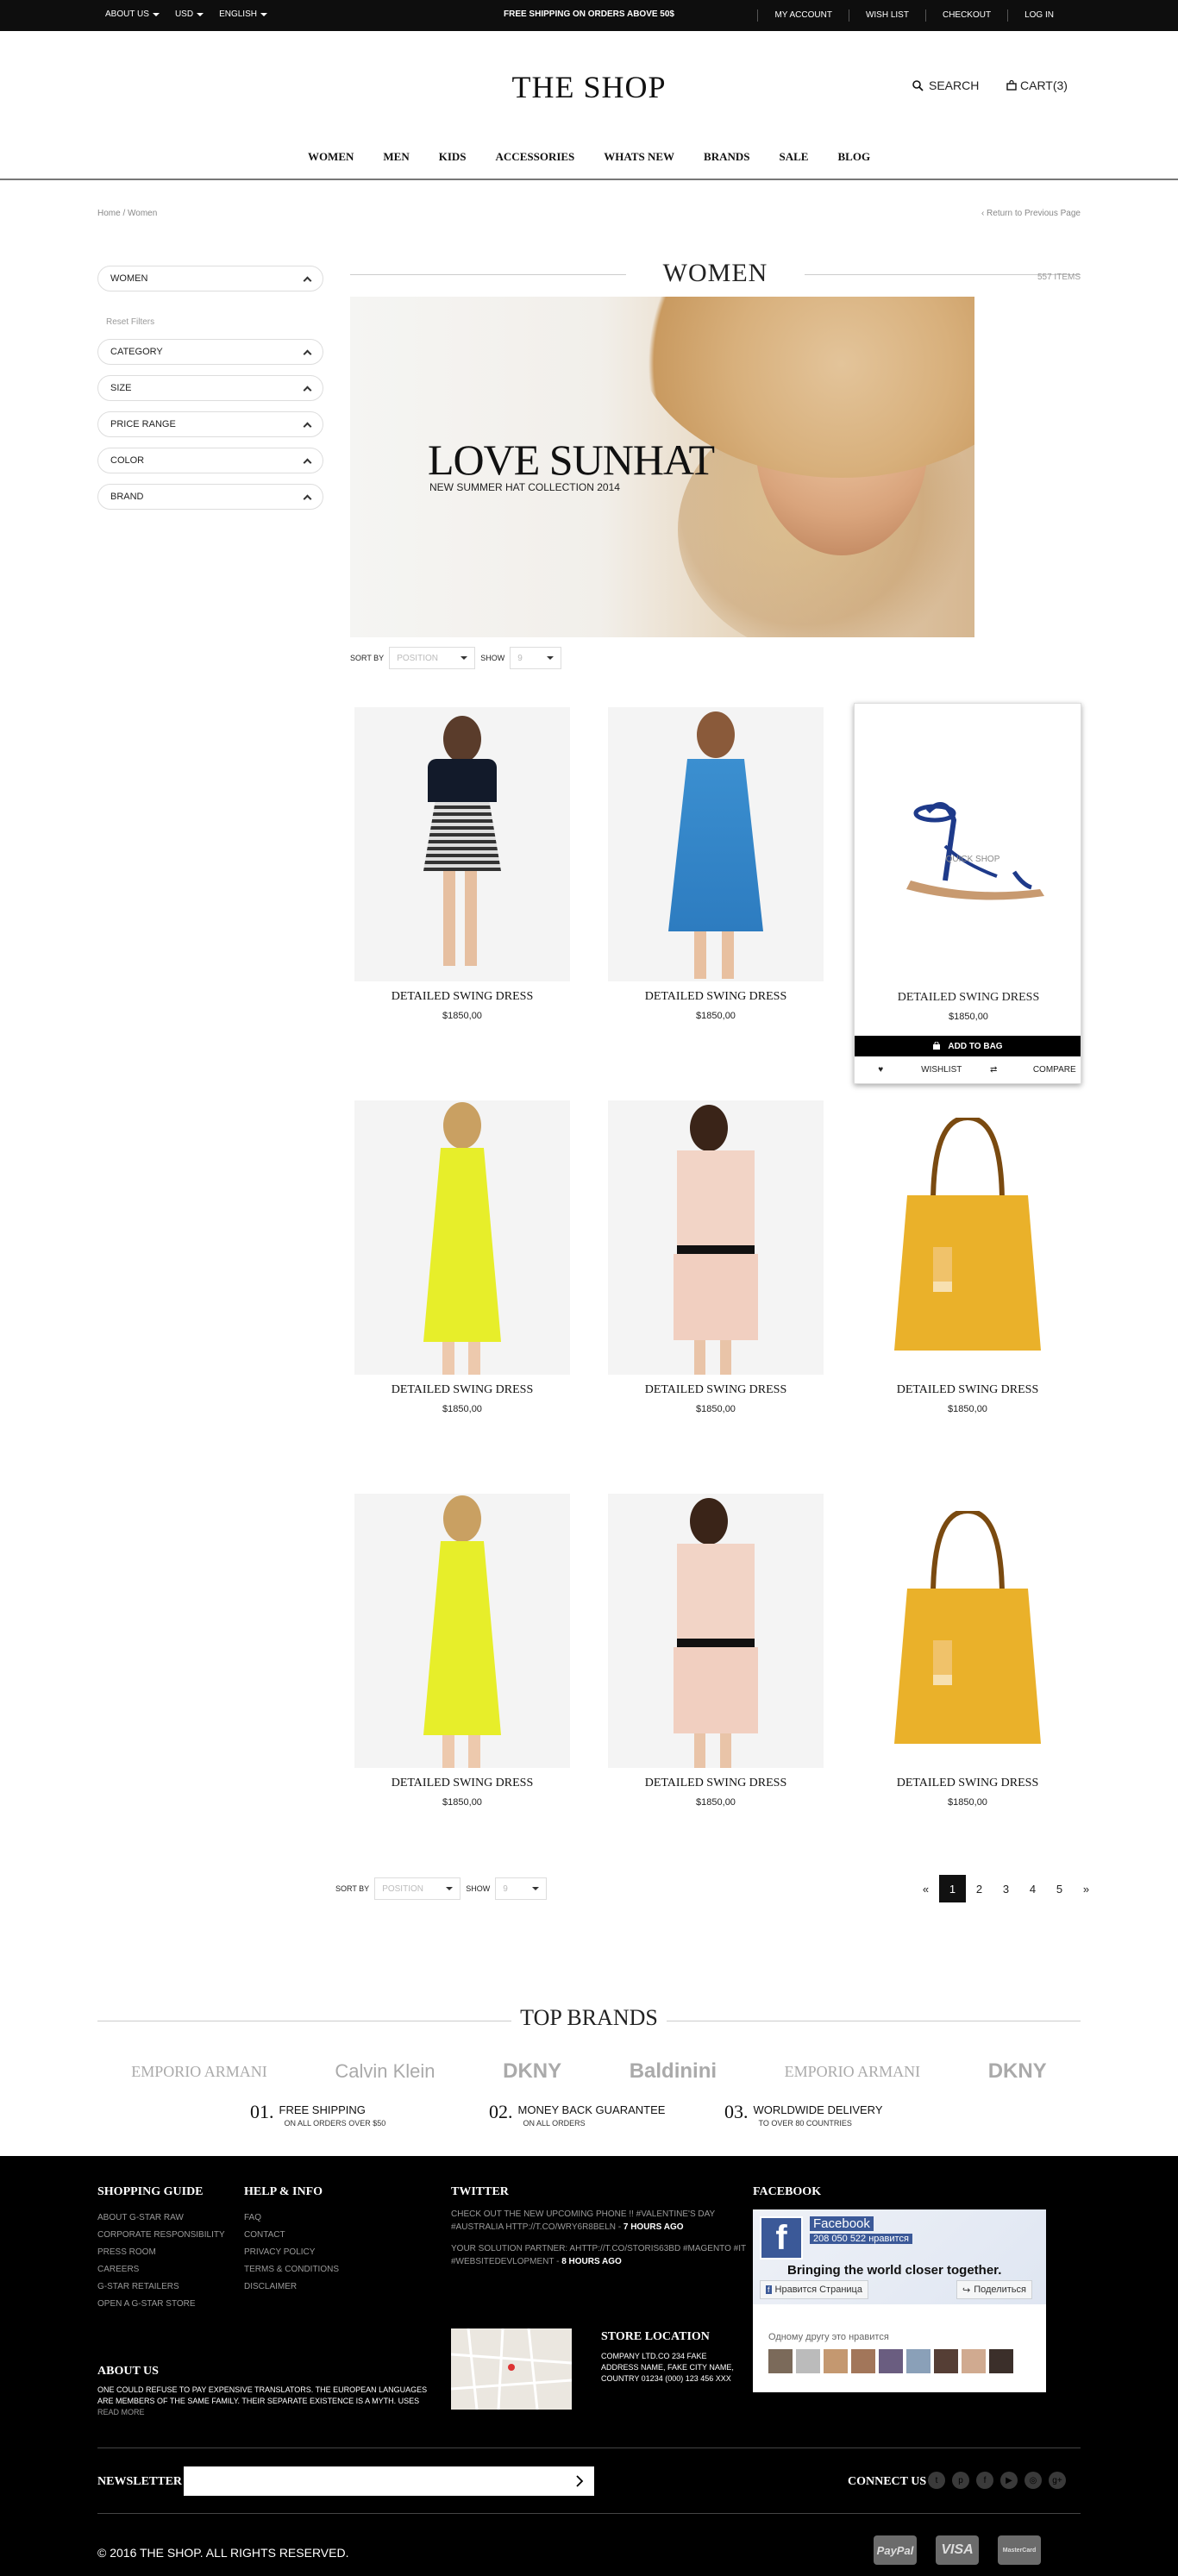 This screenshot has width=1178, height=2576. Describe the element at coordinates (210, 424) in the screenshot. I see `filter-price-range: PRICE RANGE` at that location.